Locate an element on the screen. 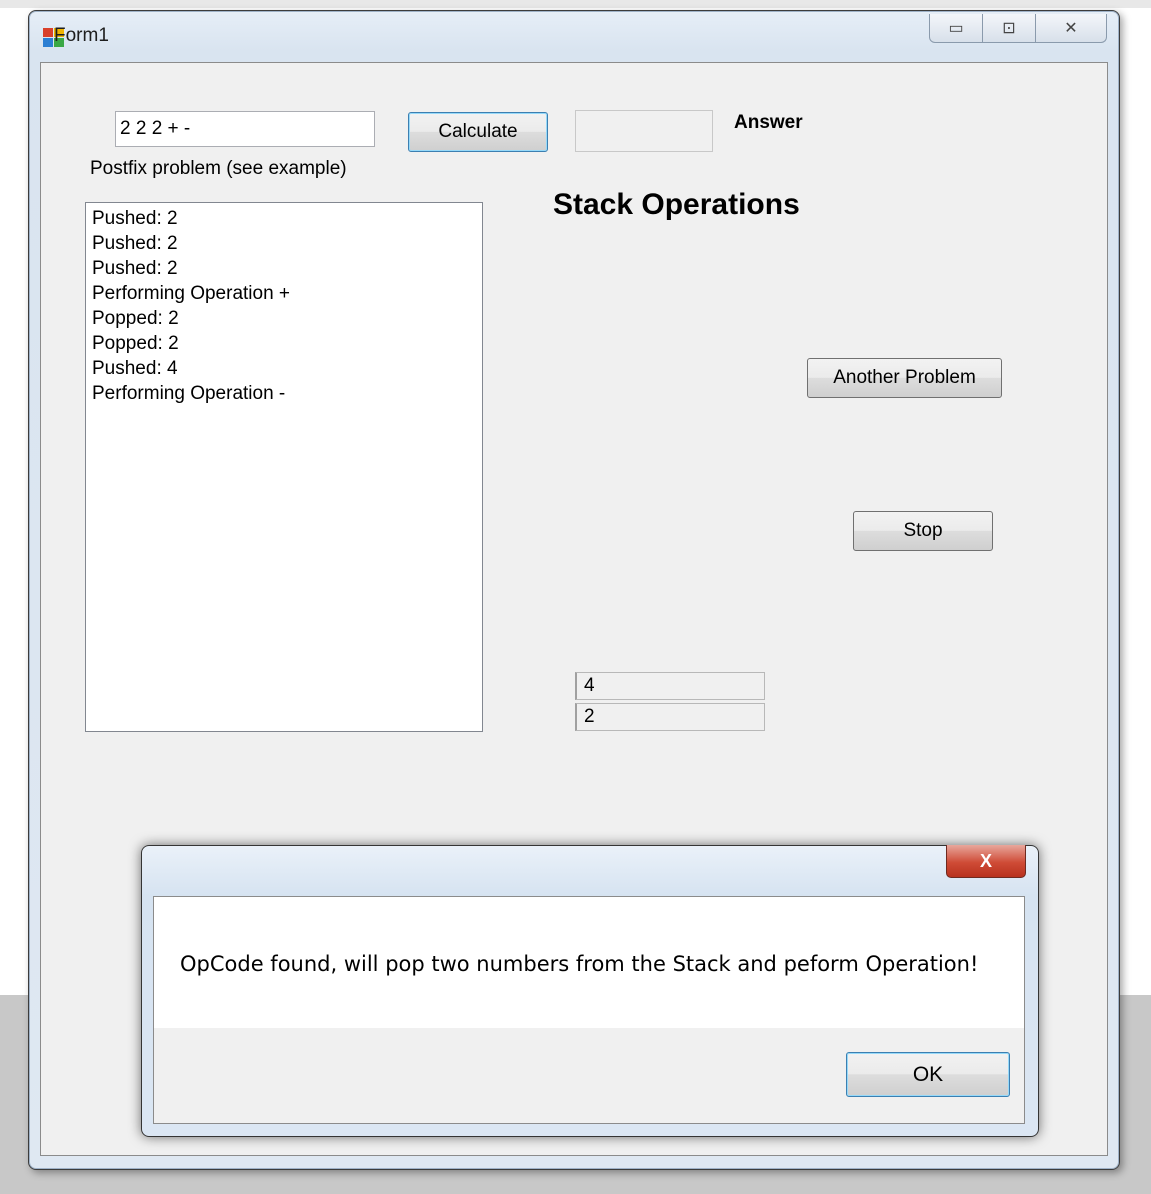  answer-field is located at coordinates (644, 131).